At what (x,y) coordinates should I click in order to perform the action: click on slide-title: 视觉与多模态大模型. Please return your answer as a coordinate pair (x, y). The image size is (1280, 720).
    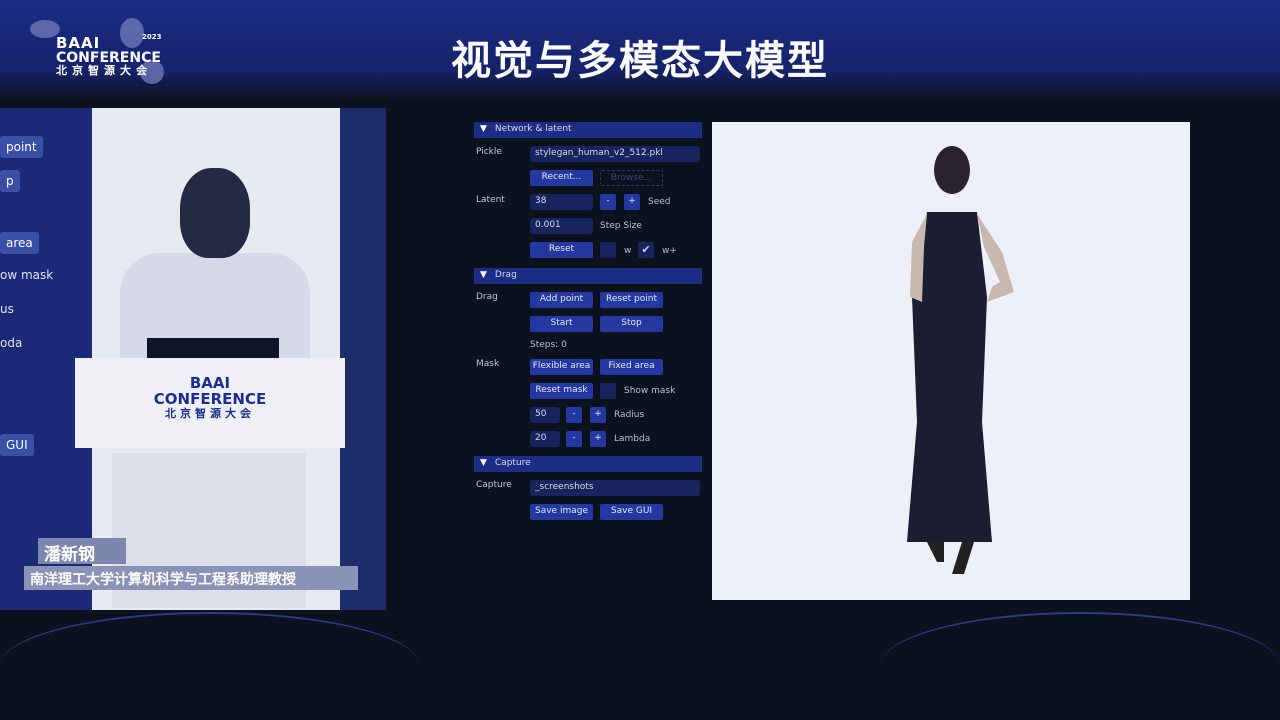
    Looking at the image, I should click on (640, 61).